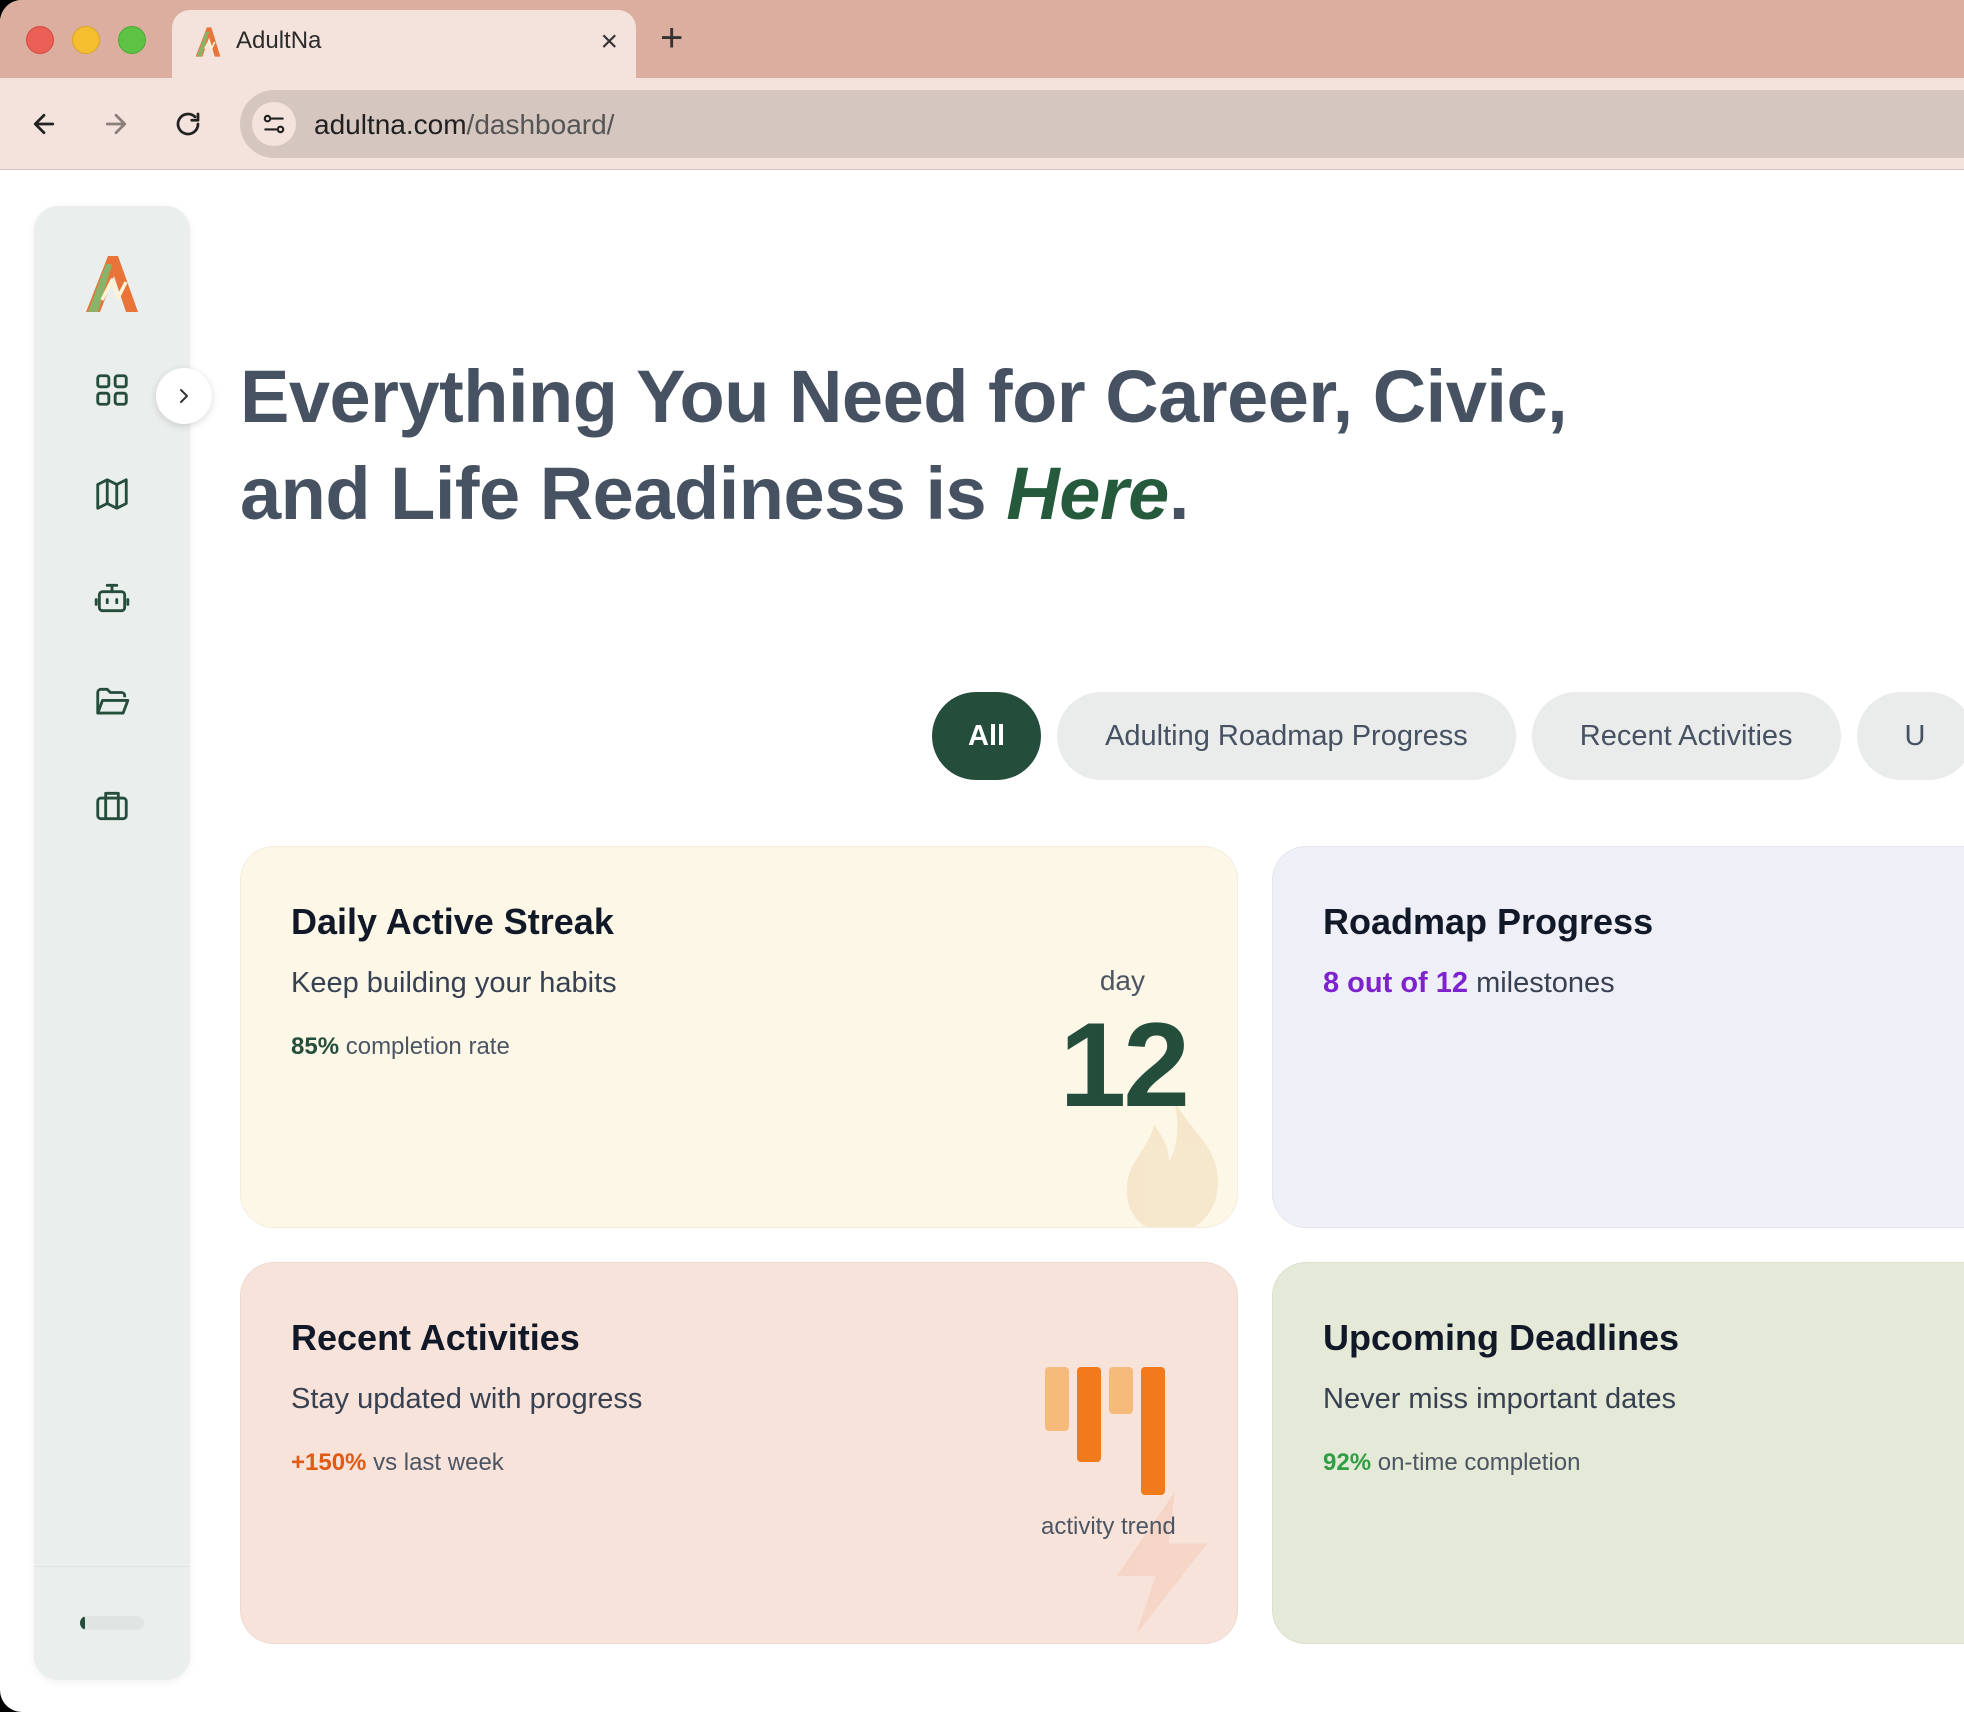 Image resolution: width=1964 pixels, height=1712 pixels. What do you see at coordinates (1179, 493) in the screenshot?
I see `page-title-line2-suffix: .` at bounding box center [1179, 493].